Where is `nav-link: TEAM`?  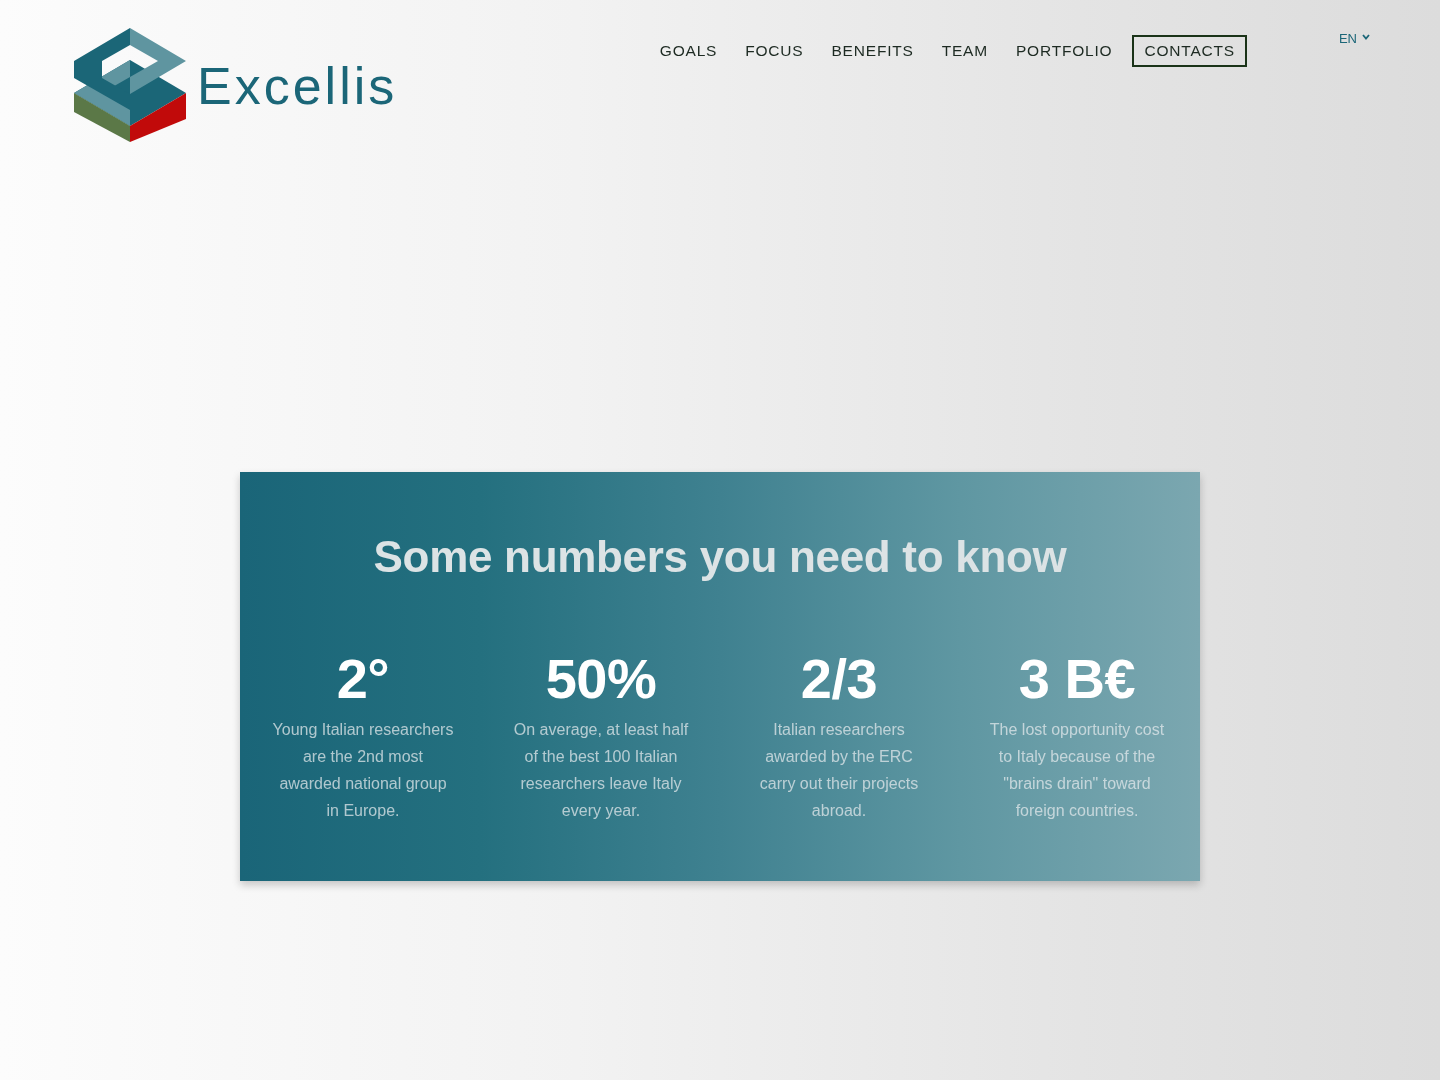 nav-link: TEAM is located at coordinates (964, 51).